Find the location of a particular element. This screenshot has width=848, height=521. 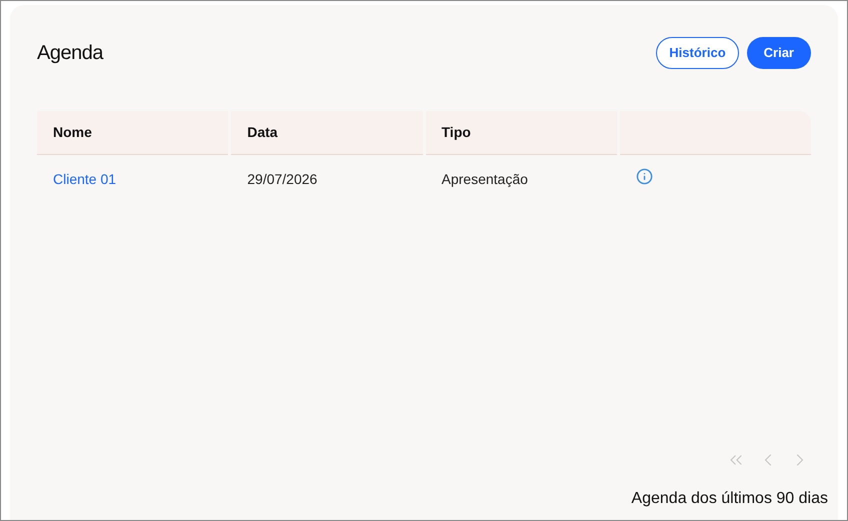

table-cell-text: Apresentação is located at coordinates (484, 179).